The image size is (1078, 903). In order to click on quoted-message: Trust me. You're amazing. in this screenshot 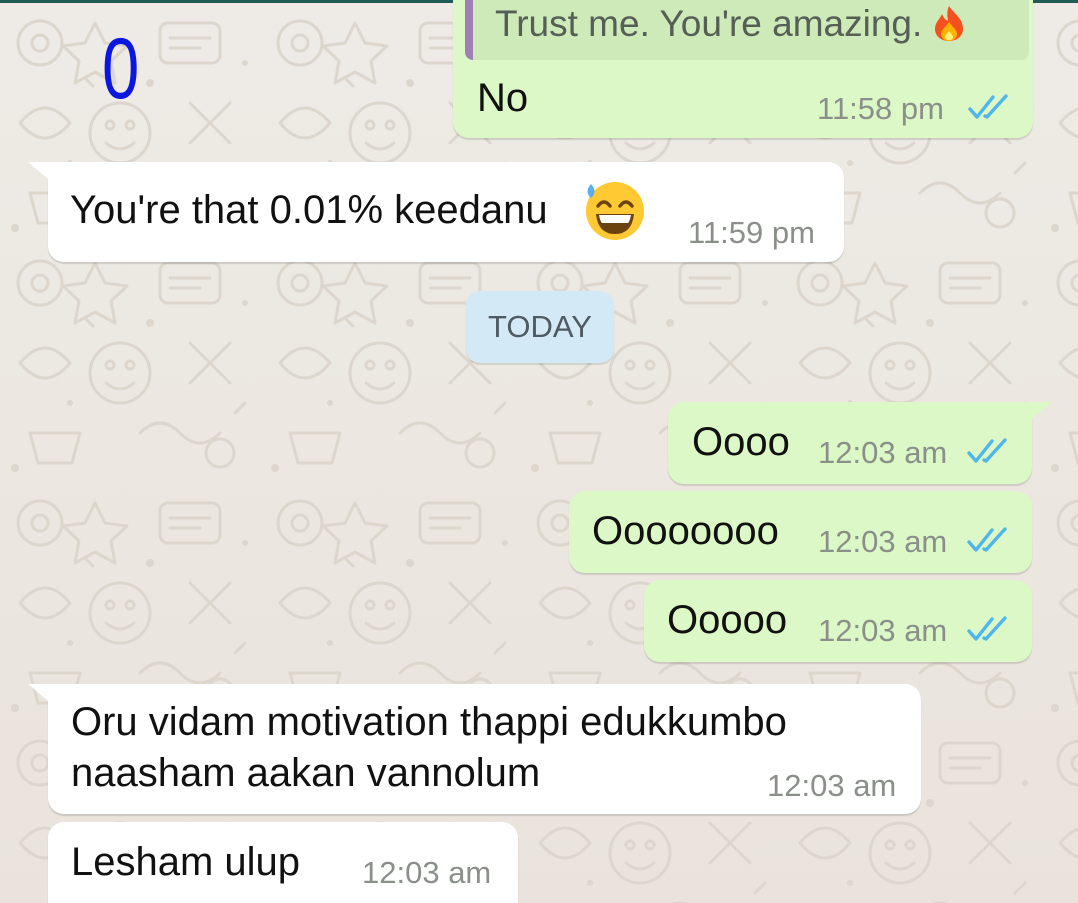, I will do `click(747, 30)`.